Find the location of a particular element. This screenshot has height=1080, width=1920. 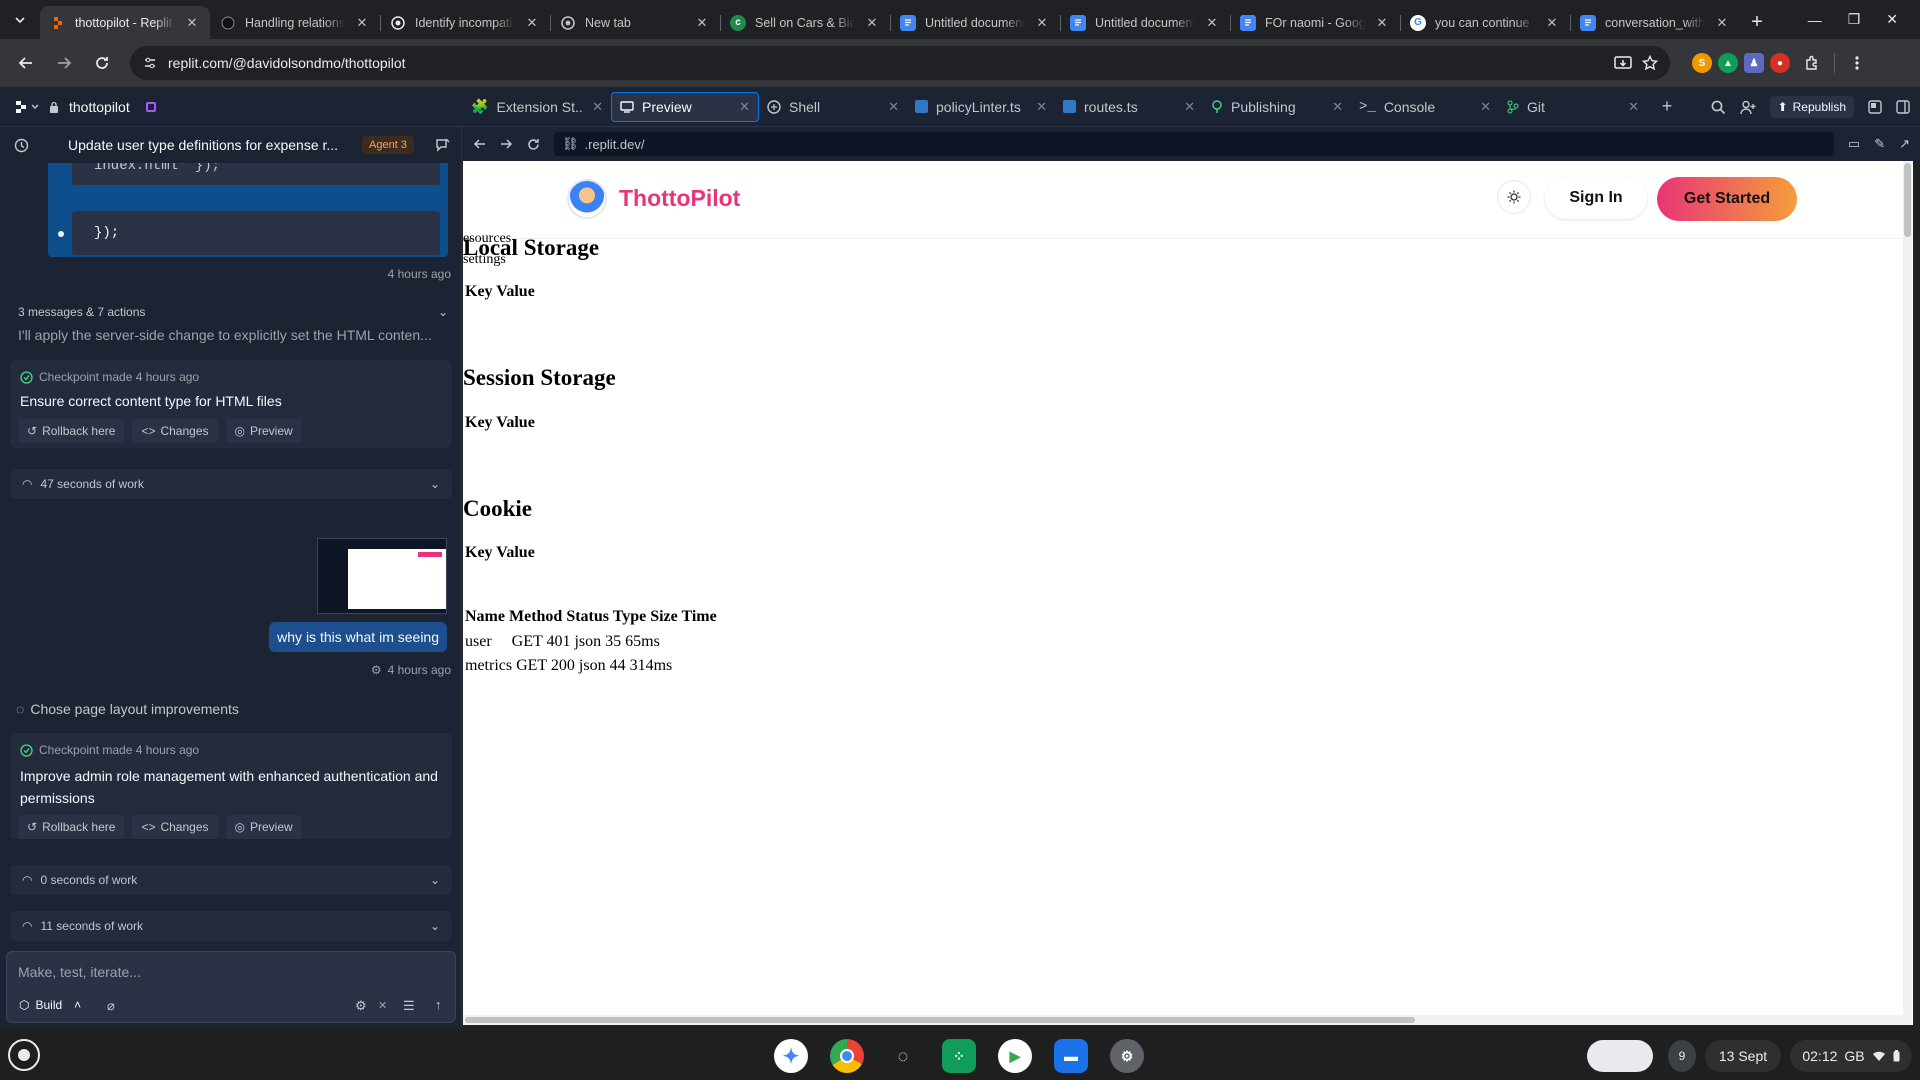

puzzle-extensions-icon is located at coordinates (1812, 63).